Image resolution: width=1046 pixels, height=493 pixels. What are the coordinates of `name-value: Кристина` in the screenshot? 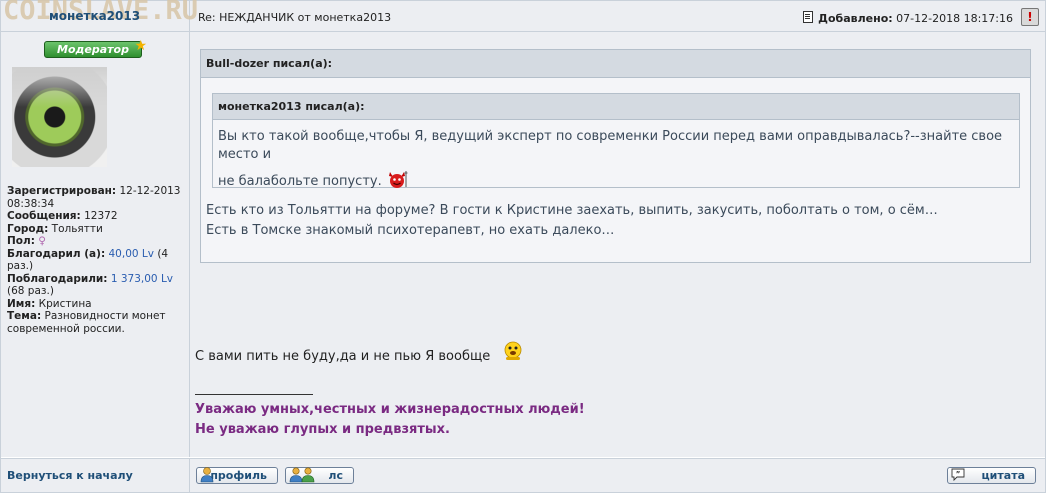 It's located at (65, 303).